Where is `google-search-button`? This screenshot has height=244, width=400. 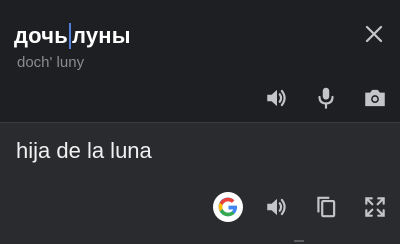 google-search-button is located at coordinates (228, 207).